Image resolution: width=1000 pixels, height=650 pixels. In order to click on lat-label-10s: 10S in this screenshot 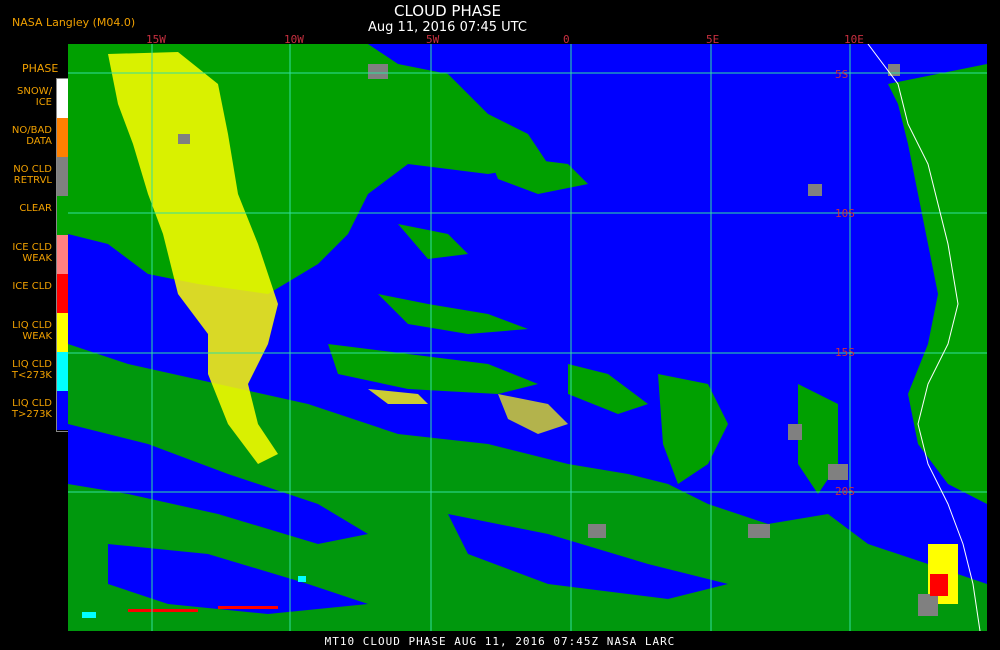, I will do `click(845, 213)`.